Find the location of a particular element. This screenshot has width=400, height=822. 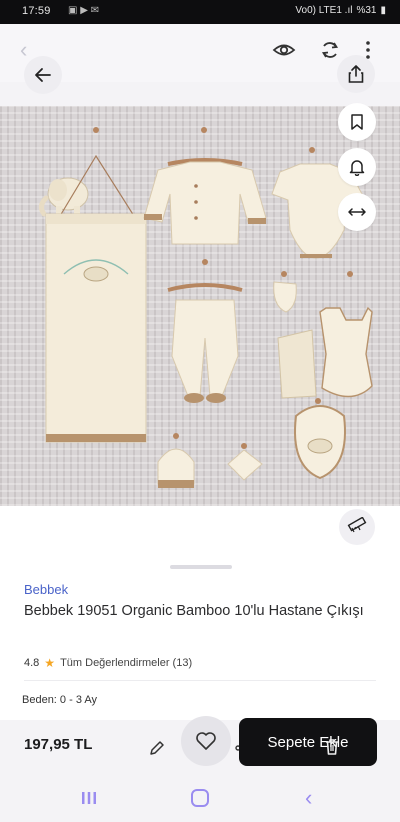

action-bar: 197,95 TL Sepete Ekle is located at coordinates (200, 743).